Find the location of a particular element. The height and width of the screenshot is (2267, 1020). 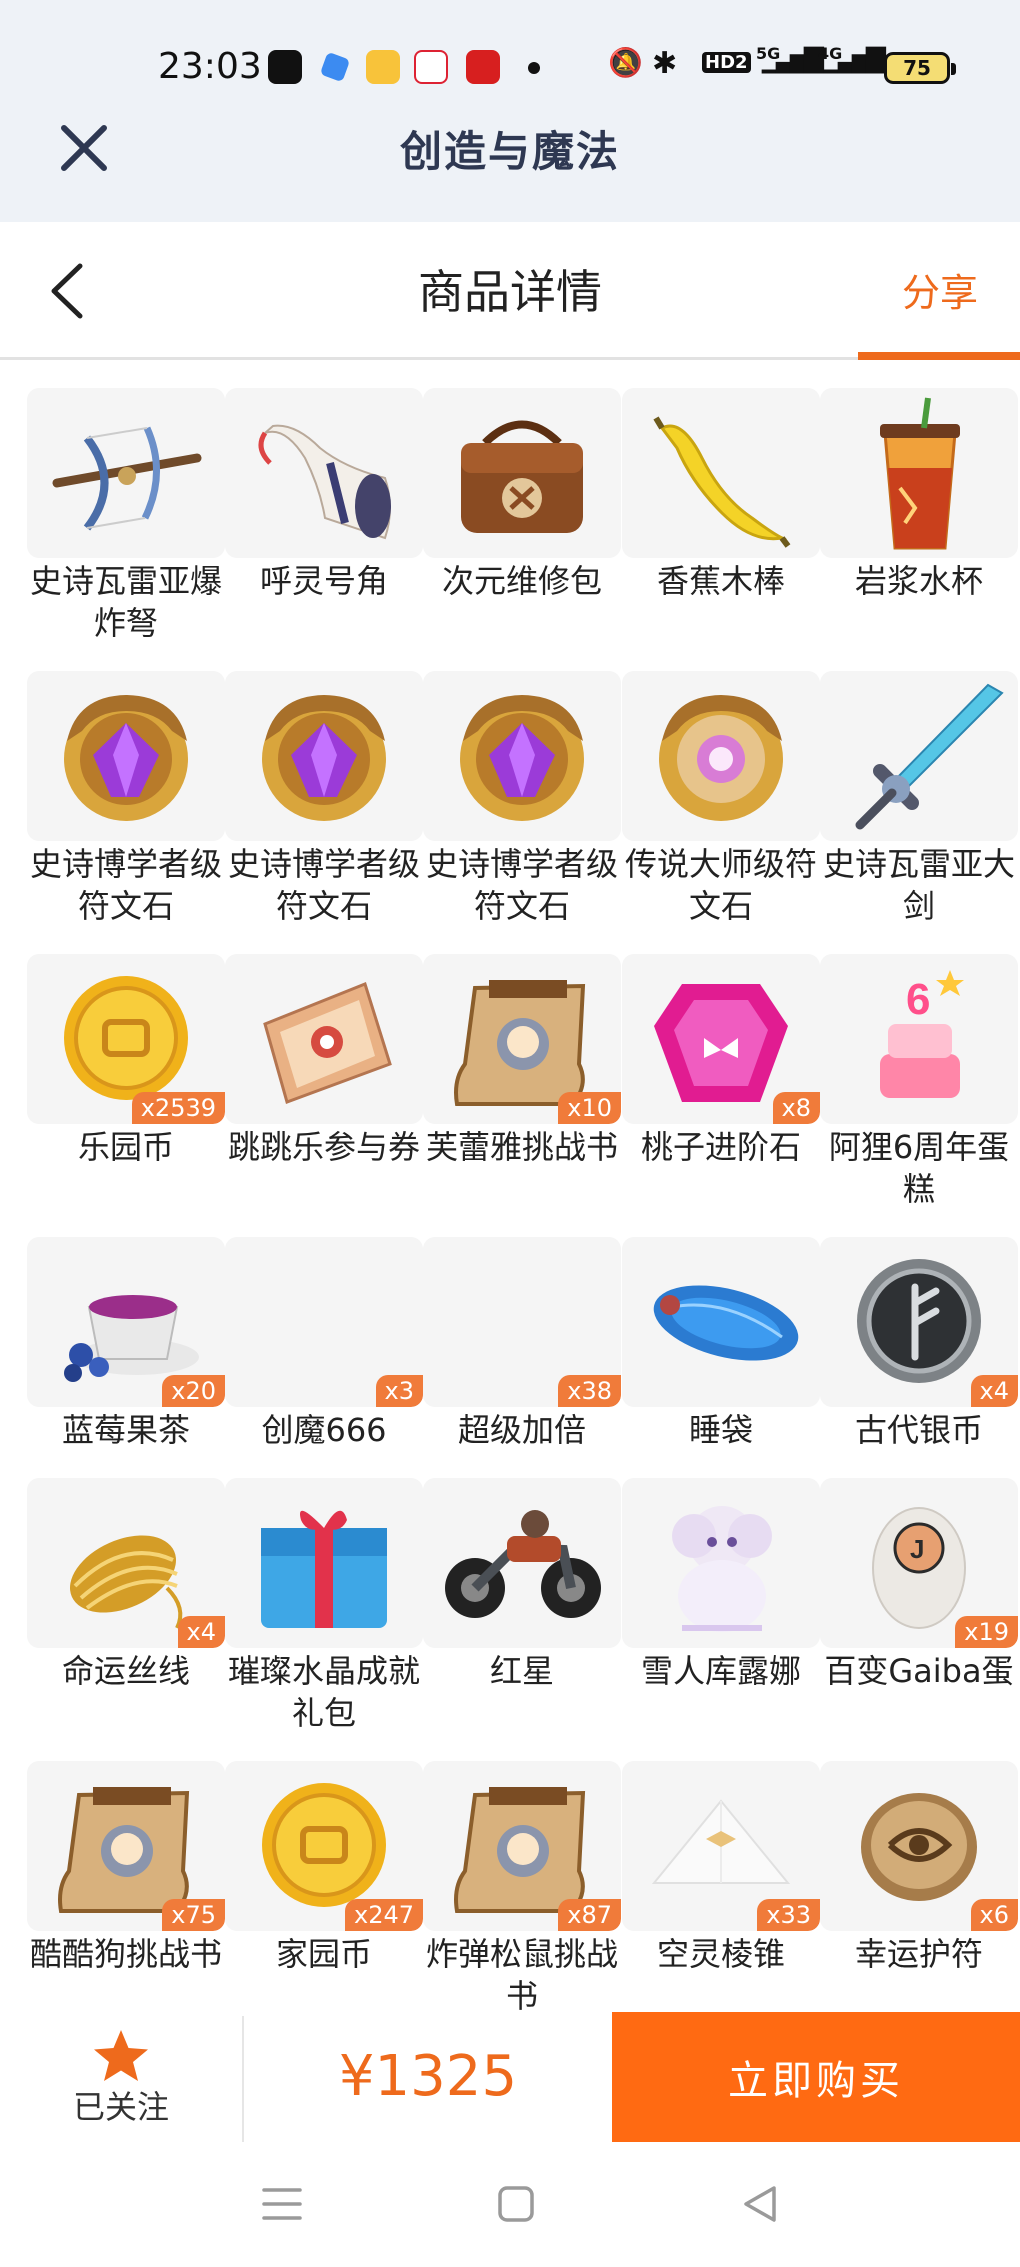

crossbow-icon is located at coordinates (127, 478).